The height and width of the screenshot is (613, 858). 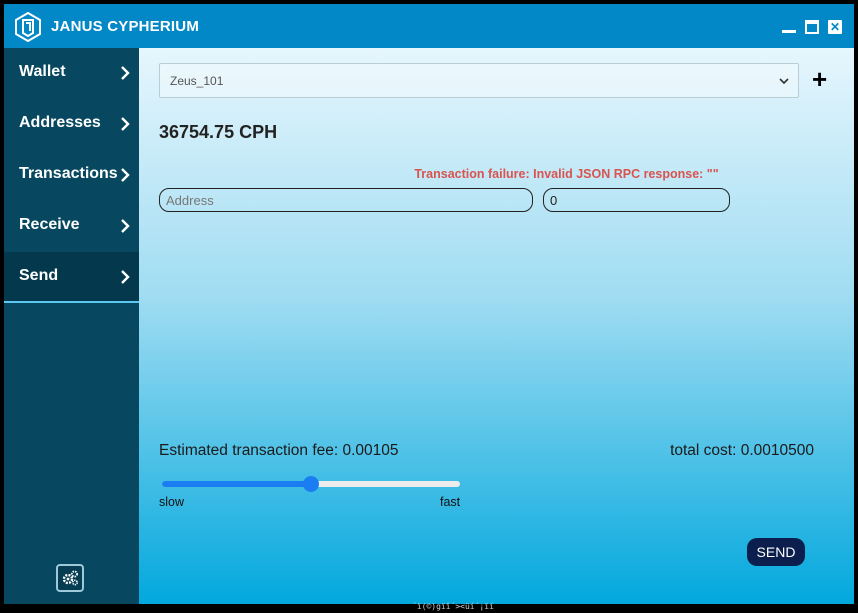 What do you see at coordinates (39, 275) in the screenshot?
I see `sidebar-item-label: Send` at bounding box center [39, 275].